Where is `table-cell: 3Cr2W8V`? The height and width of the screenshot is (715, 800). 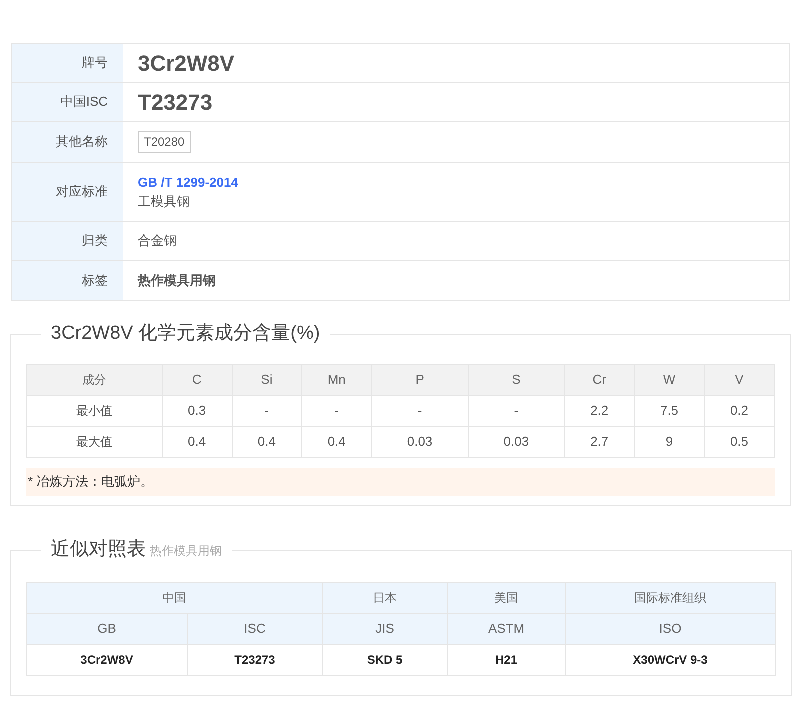
table-cell: 3Cr2W8V is located at coordinates (107, 660).